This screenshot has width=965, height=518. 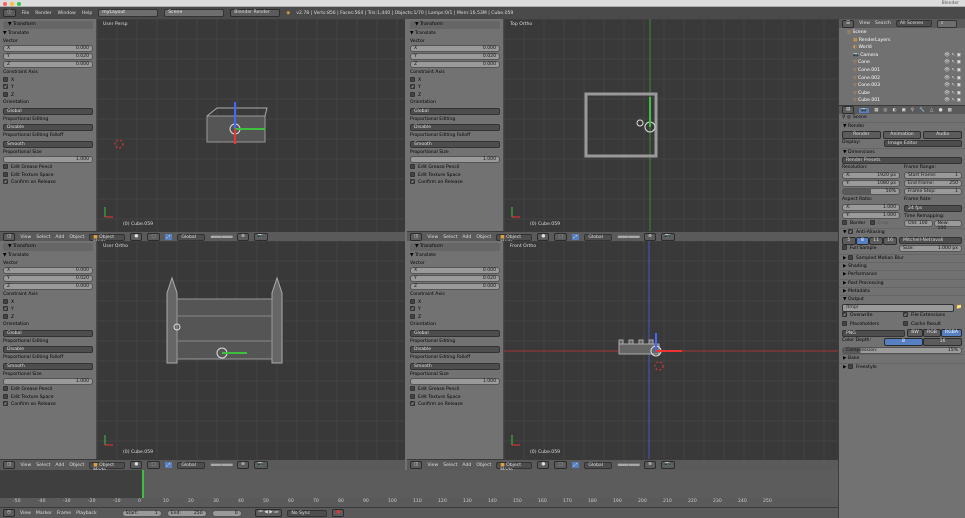 I want to click on menu-search: Search, so click(x=883, y=23).